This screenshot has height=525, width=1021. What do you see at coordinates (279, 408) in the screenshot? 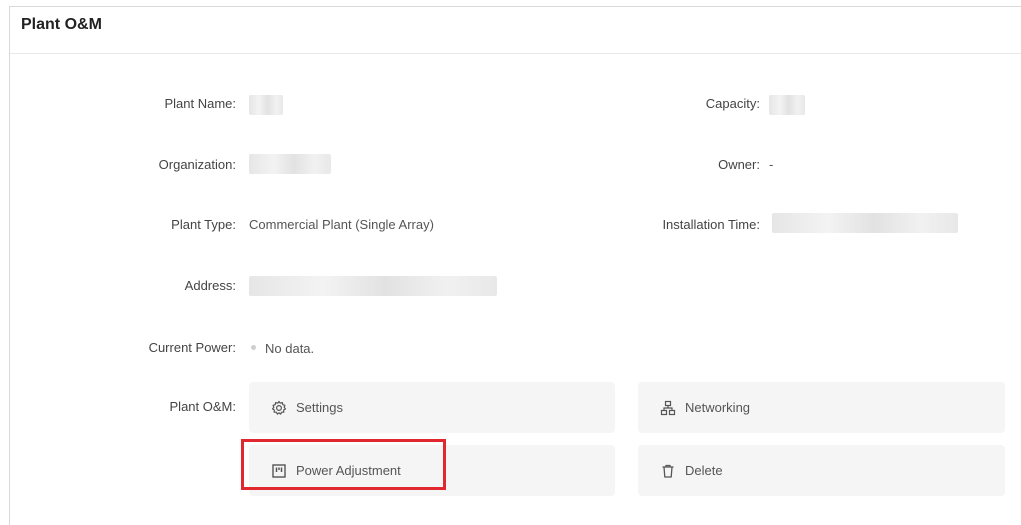
I see `gear-icon` at bounding box center [279, 408].